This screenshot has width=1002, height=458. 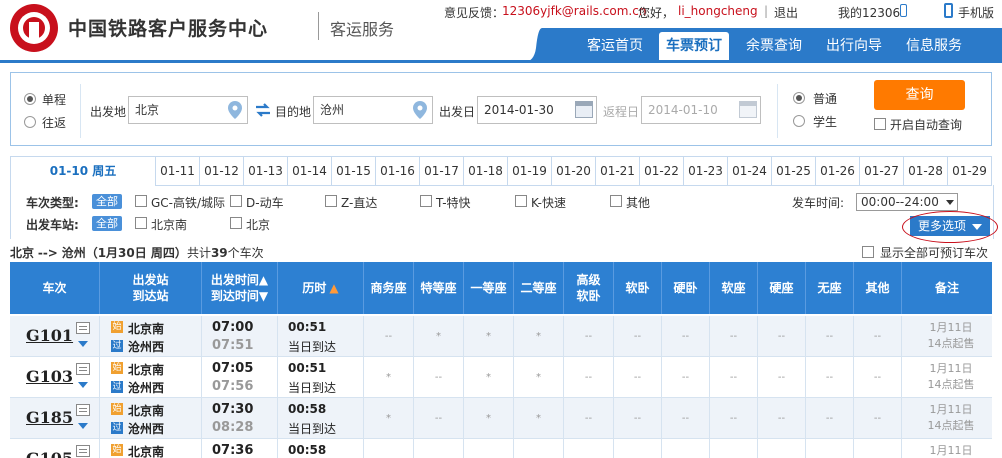 What do you see at coordinates (907, 202) in the screenshot?
I see `depart-time-select: 00:00--24:00` at bounding box center [907, 202].